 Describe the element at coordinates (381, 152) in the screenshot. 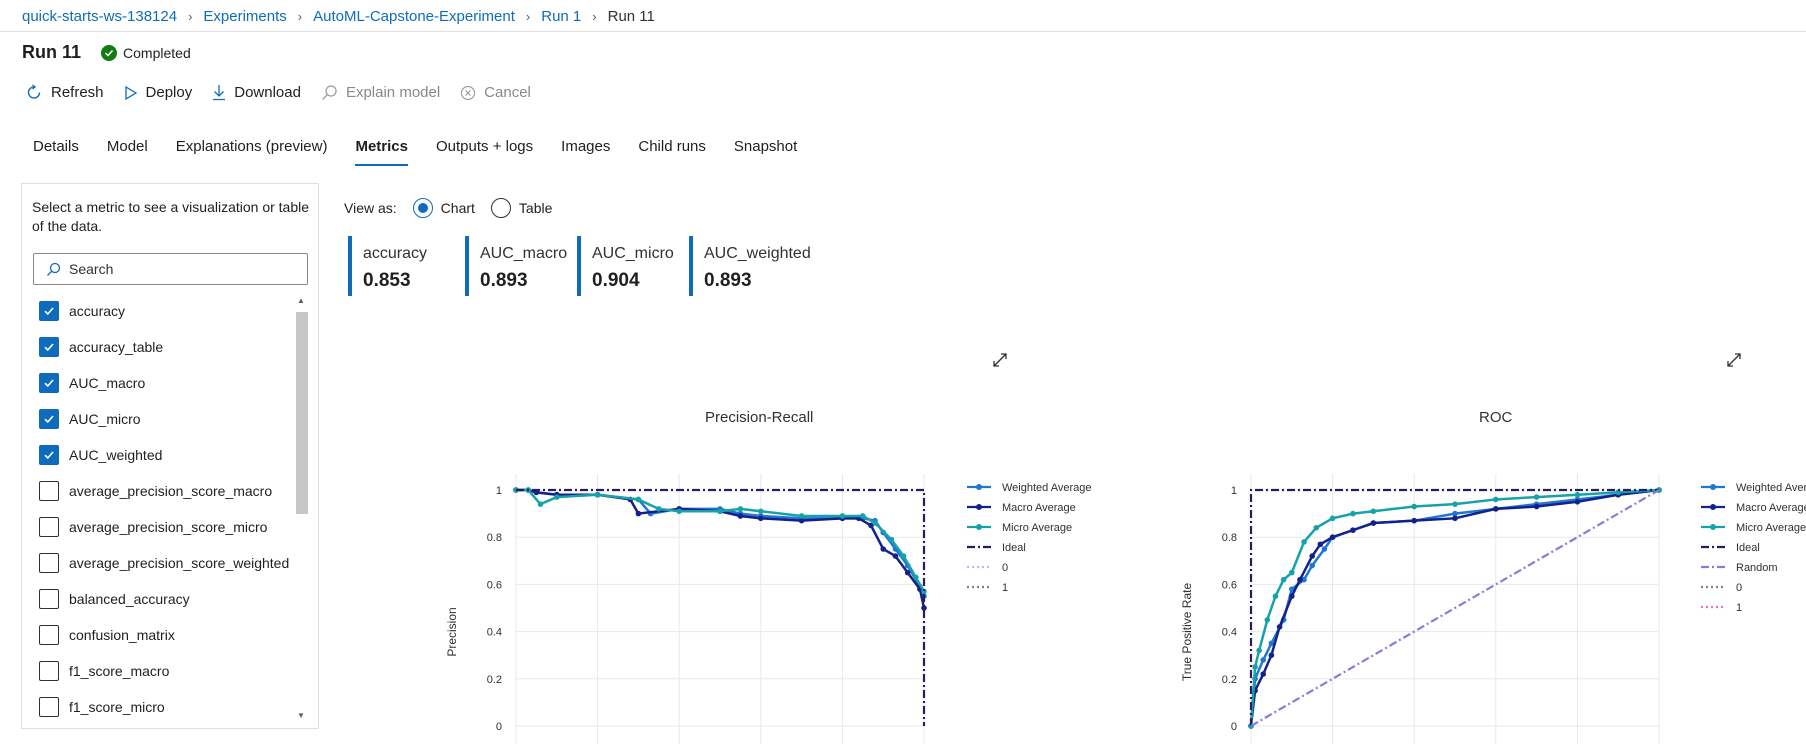

I see `tab-metrics: Metrics` at that location.